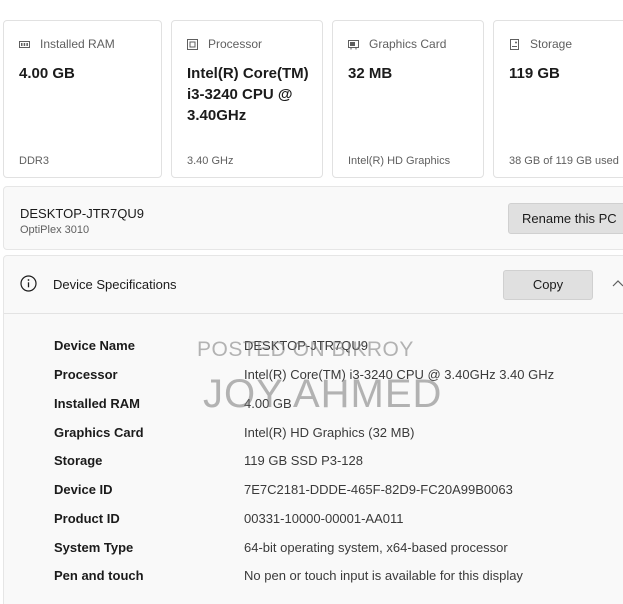  I want to click on ram-icon, so click(24, 44).